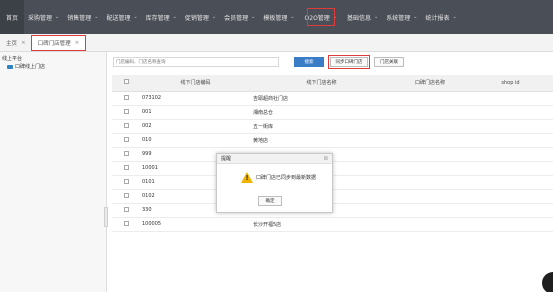 The width and height of the screenshot is (553, 292). I want to click on close-icon: ☒, so click(326, 159).